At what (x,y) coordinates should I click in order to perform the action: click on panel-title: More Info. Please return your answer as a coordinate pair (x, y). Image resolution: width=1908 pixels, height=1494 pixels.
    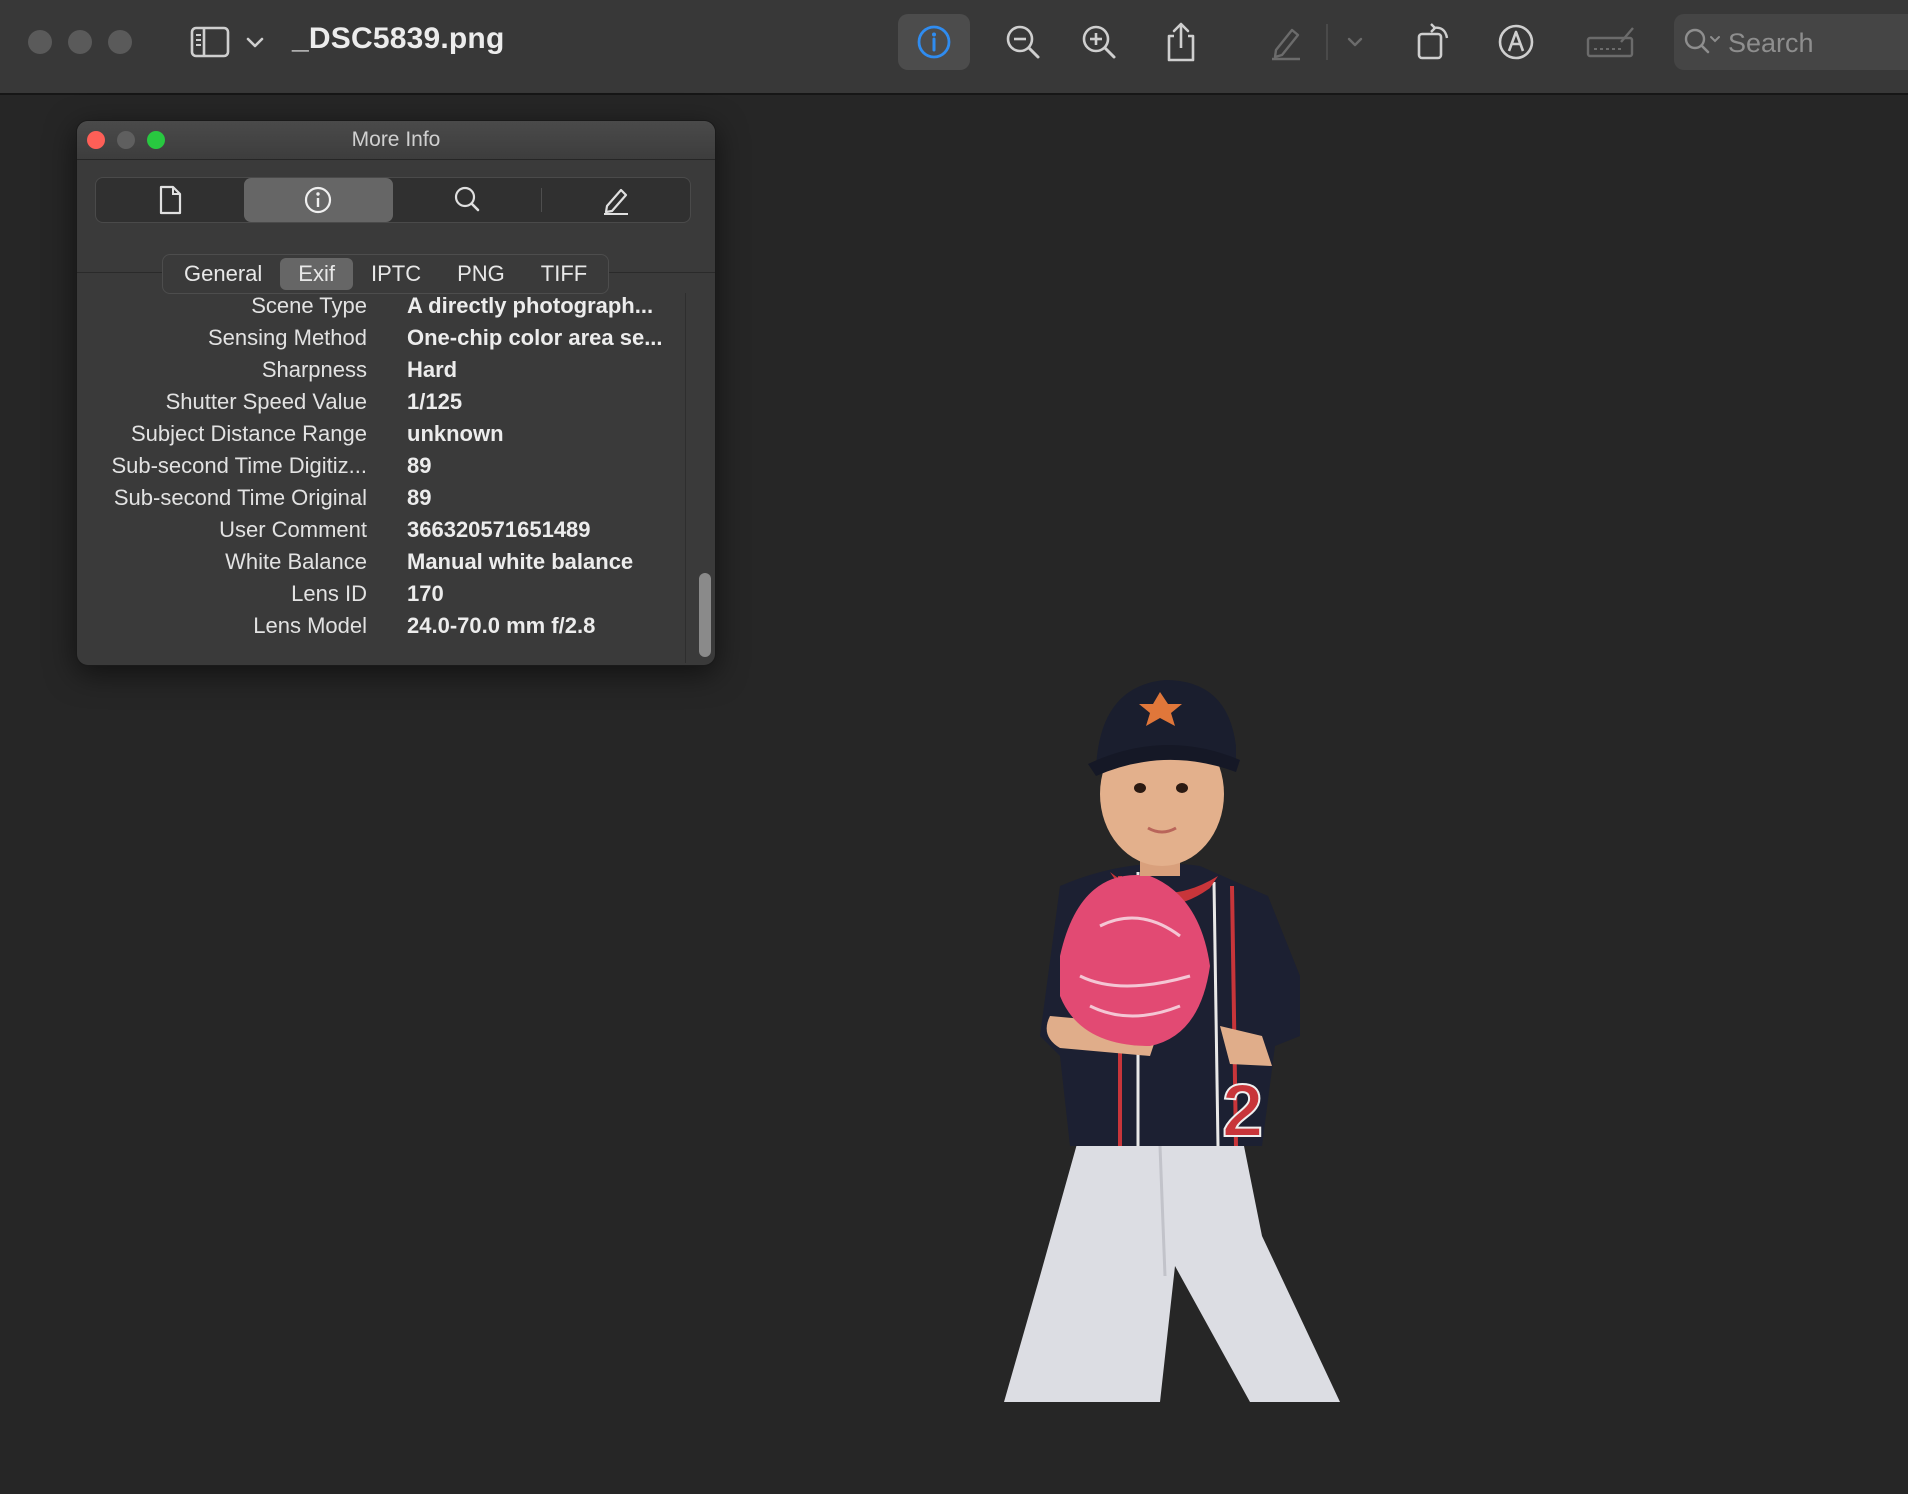
    Looking at the image, I should click on (396, 139).